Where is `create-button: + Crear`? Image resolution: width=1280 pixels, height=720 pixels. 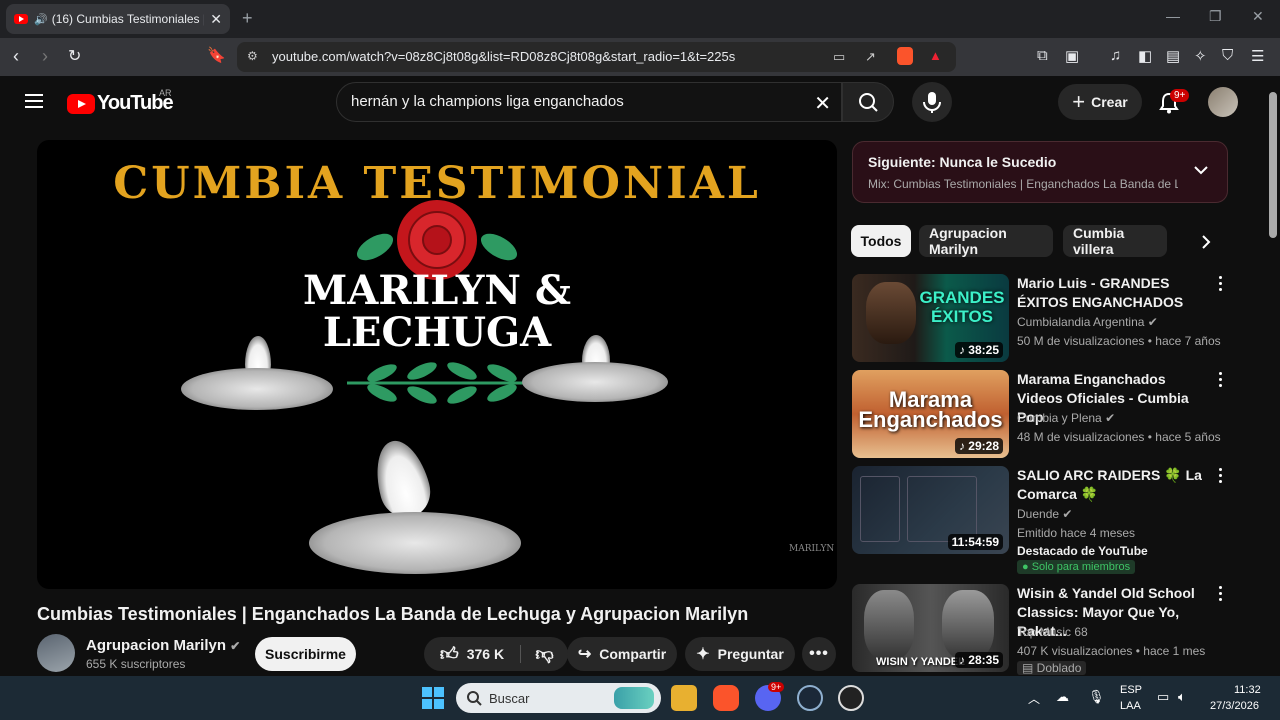 create-button: + Crear is located at coordinates (1100, 102).